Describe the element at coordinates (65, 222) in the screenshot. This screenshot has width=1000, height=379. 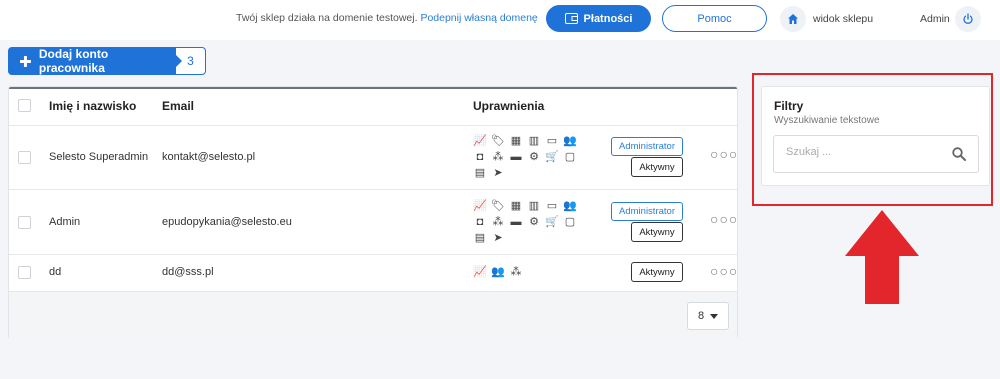
I see `row-name: Admin` at that location.